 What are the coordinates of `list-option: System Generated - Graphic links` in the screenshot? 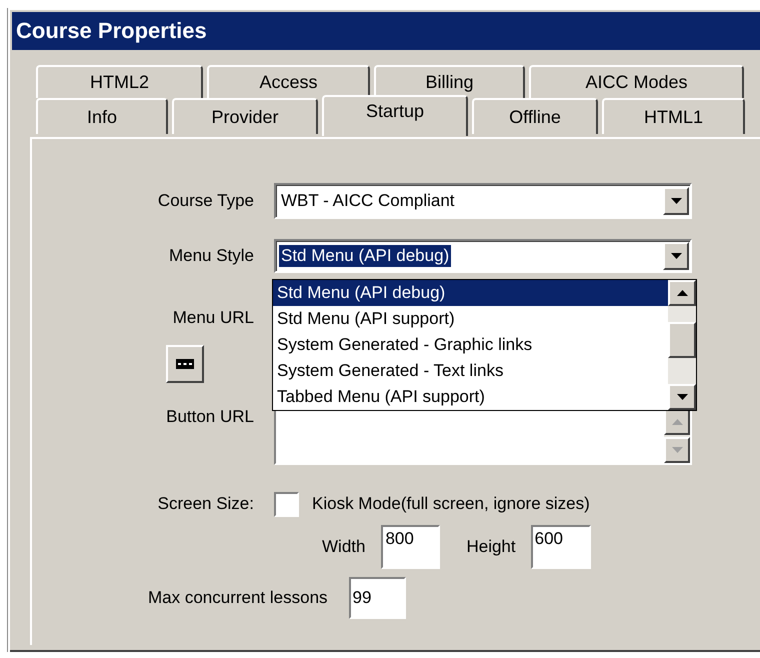 It's located at (470, 345).